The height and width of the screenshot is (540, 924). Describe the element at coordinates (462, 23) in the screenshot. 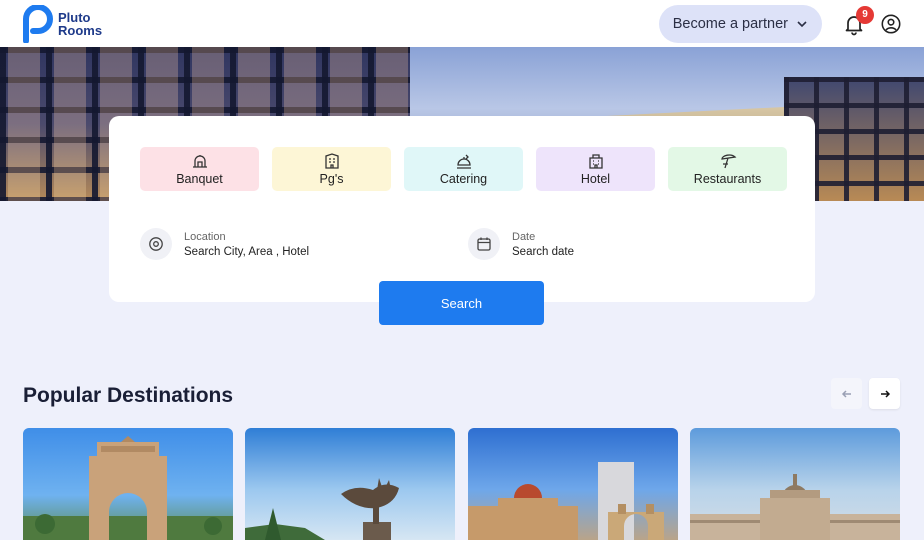

I see `top-navbar: Pluto Rooms Become a partner 9` at that location.